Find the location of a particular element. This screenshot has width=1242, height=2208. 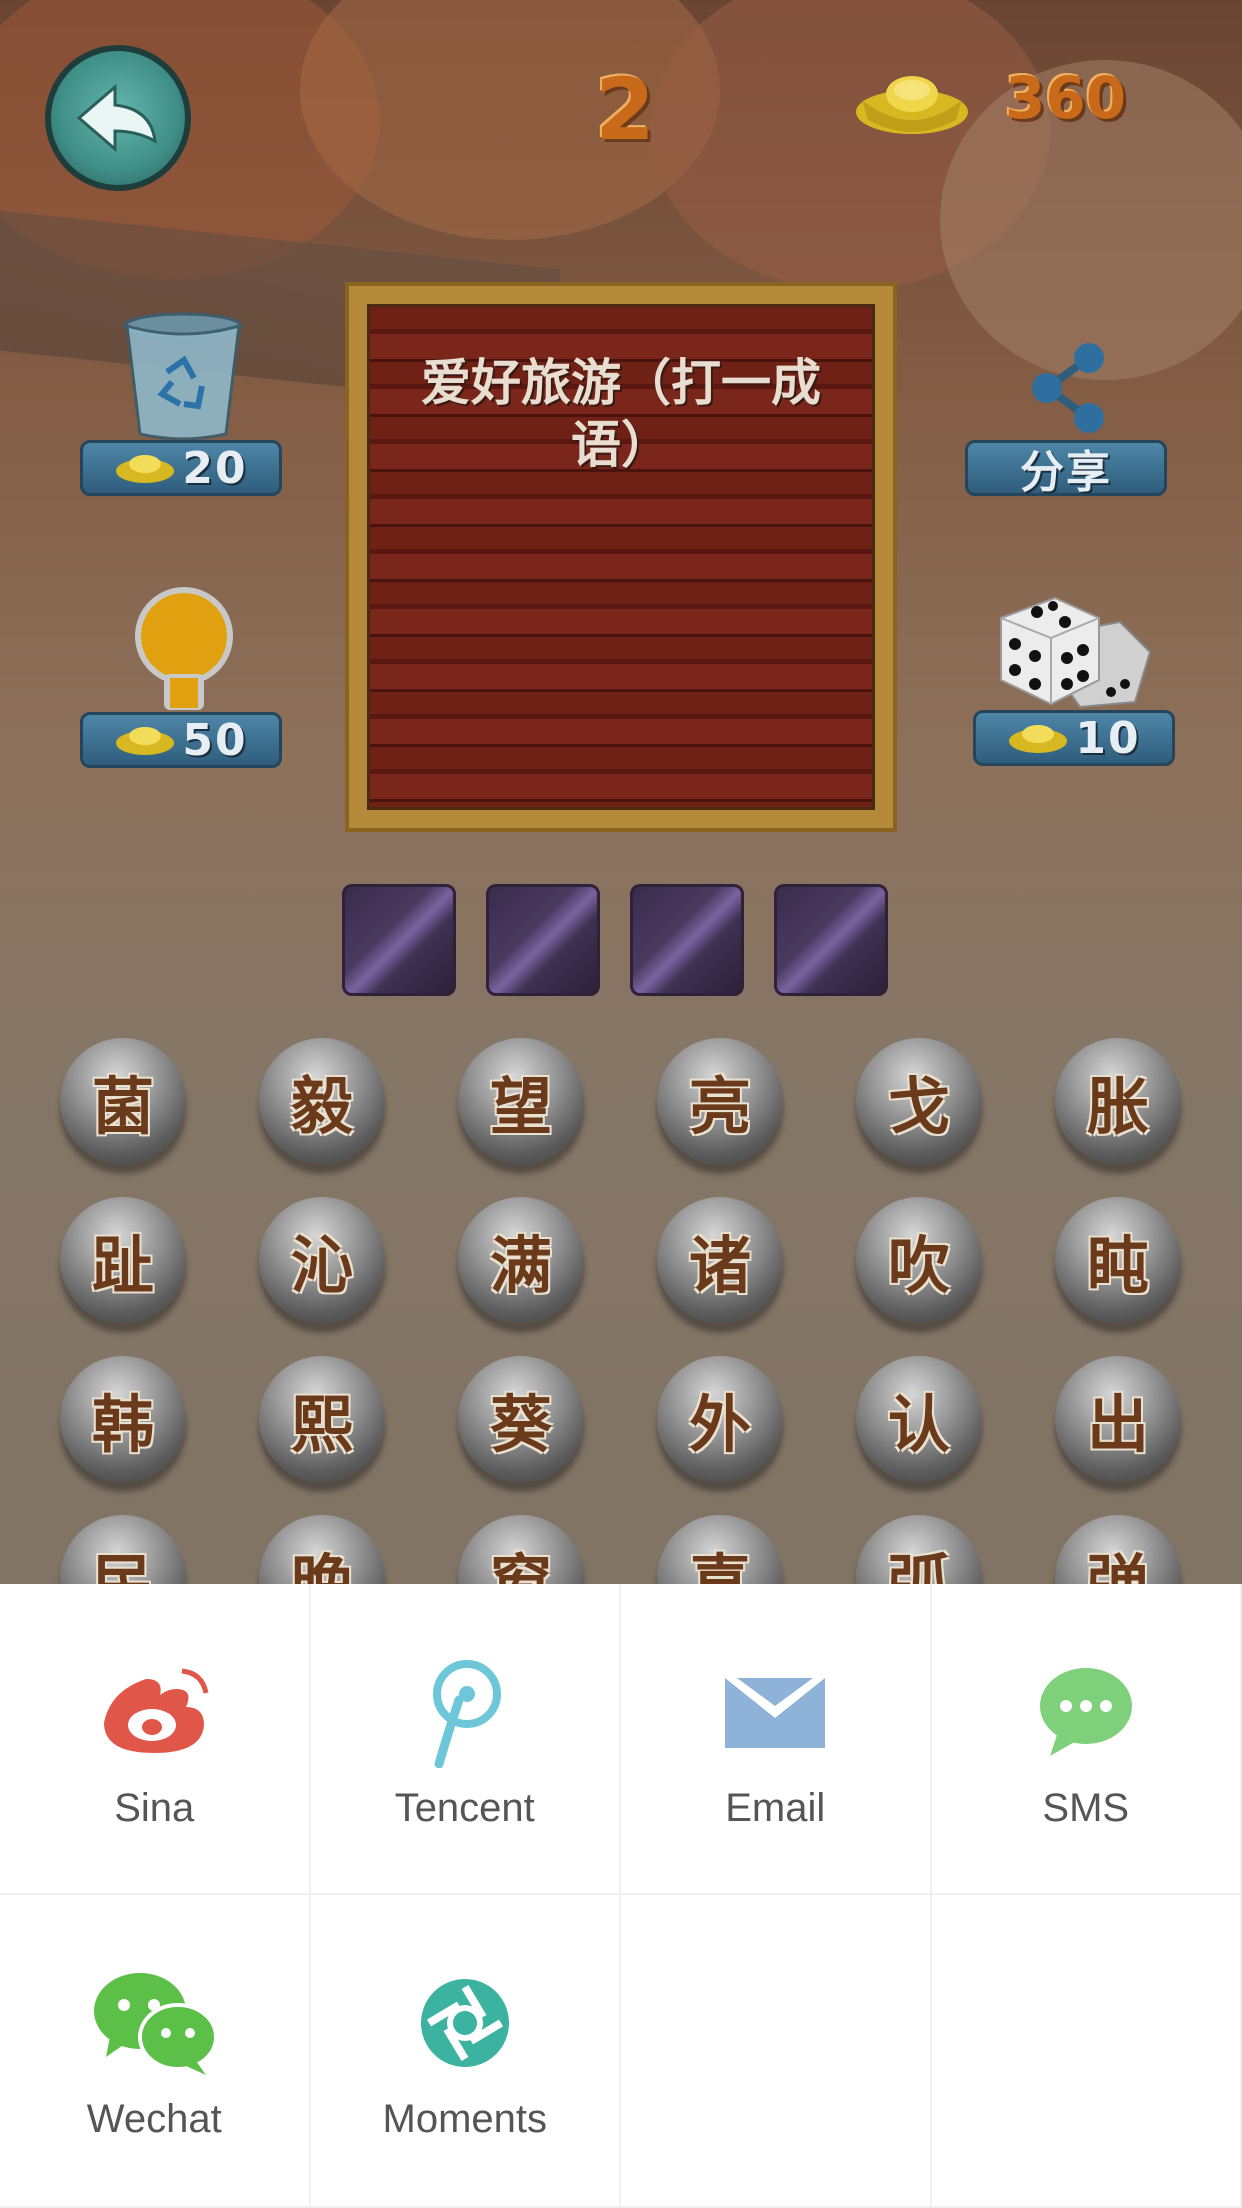

share-option-tencent: Tencent is located at coordinates (465, 1739).